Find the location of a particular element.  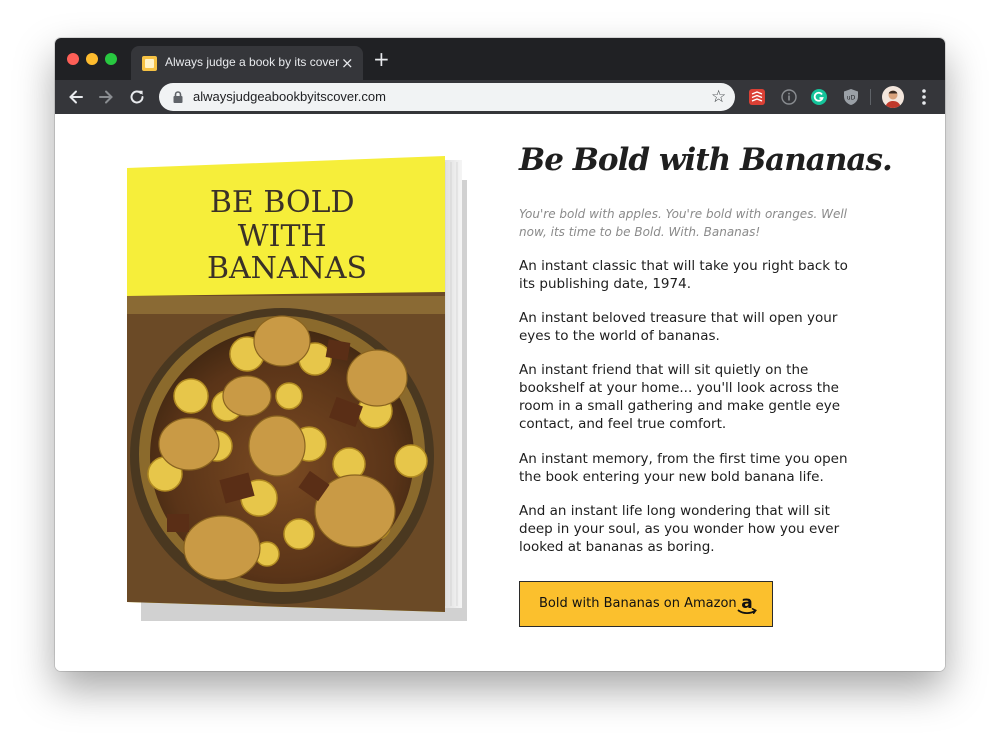

back-arrow-icon is located at coordinates (76, 97).